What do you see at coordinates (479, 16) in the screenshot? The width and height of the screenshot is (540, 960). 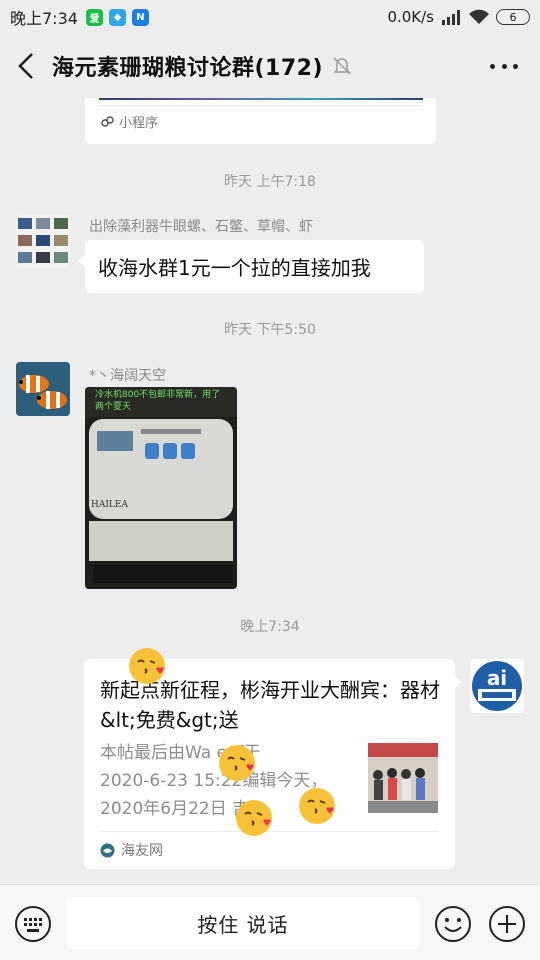 I see `wifi-icon` at bounding box center [479, 16].